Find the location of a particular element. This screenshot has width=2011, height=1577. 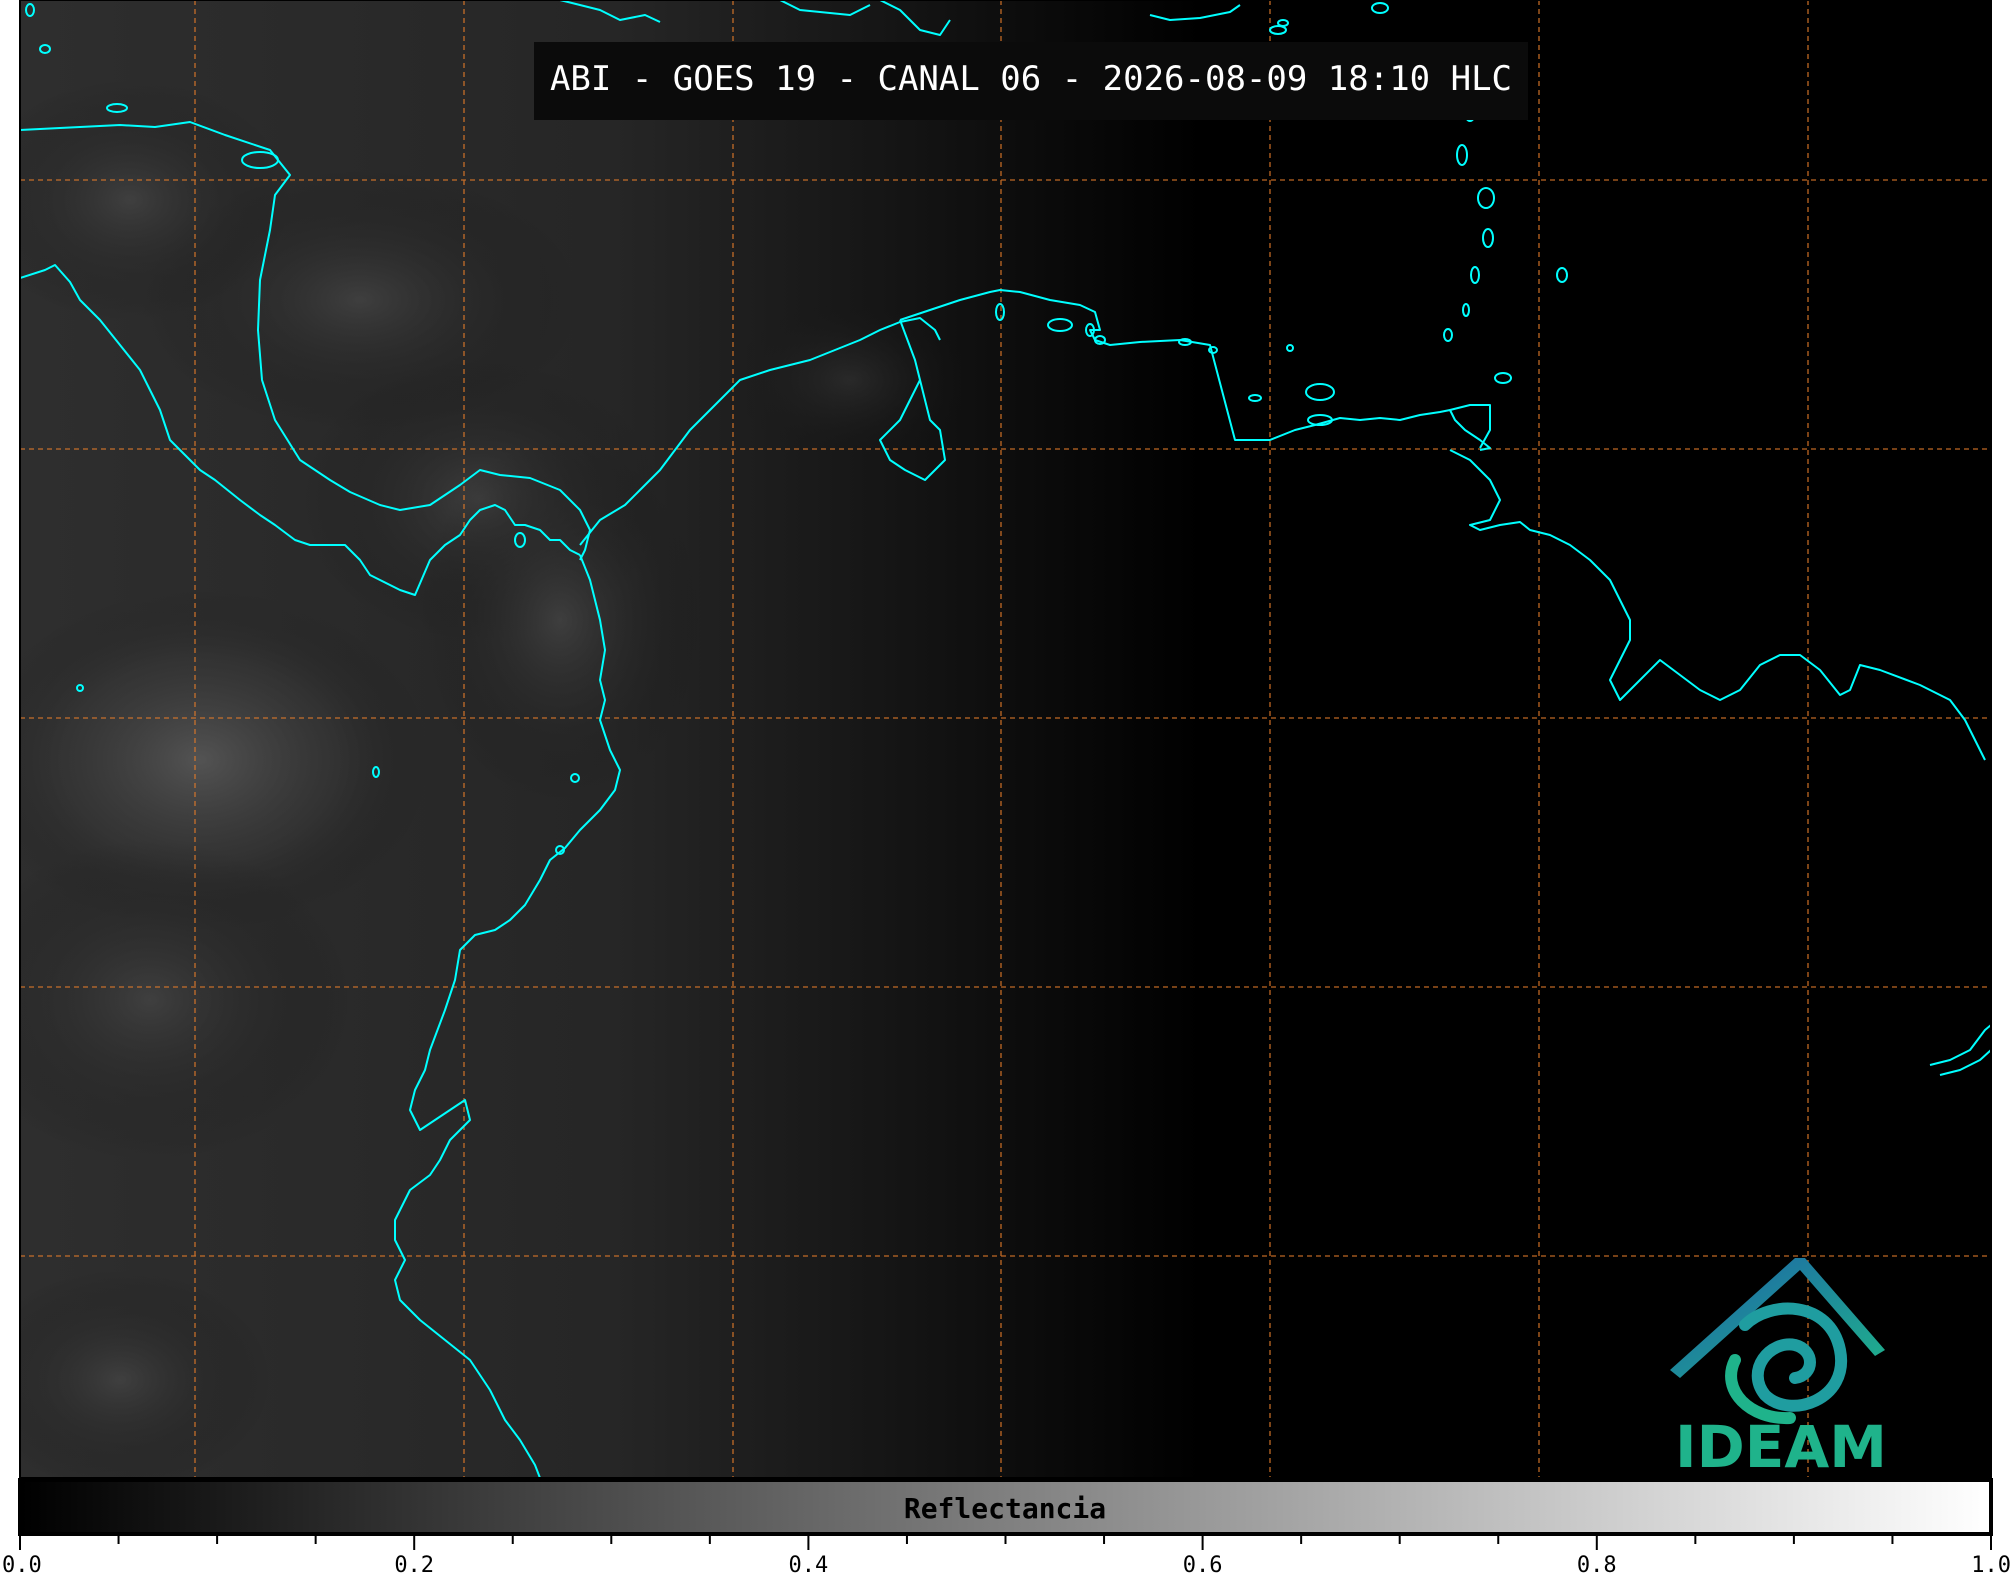

colorbar-tick-label: 0.0 is located at coordinates (22, 1565).